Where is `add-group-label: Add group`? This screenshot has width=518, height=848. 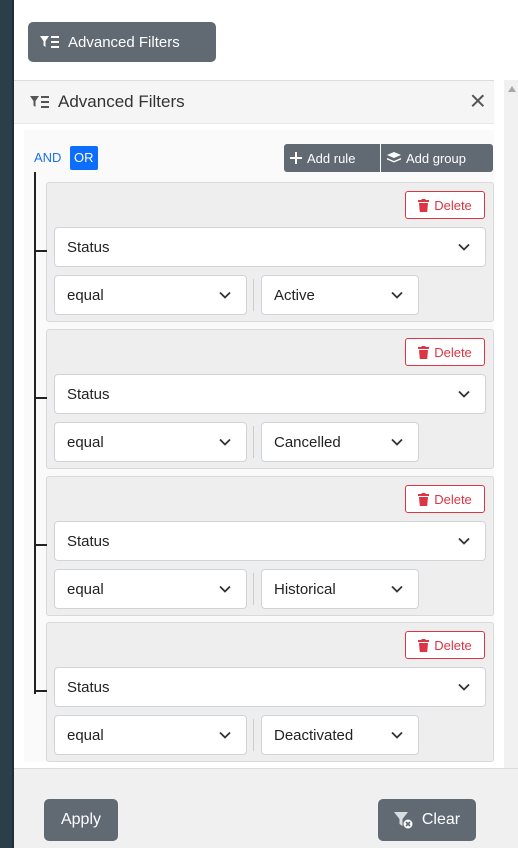
add-group-label: Add group is located at coordinates (436, 158).